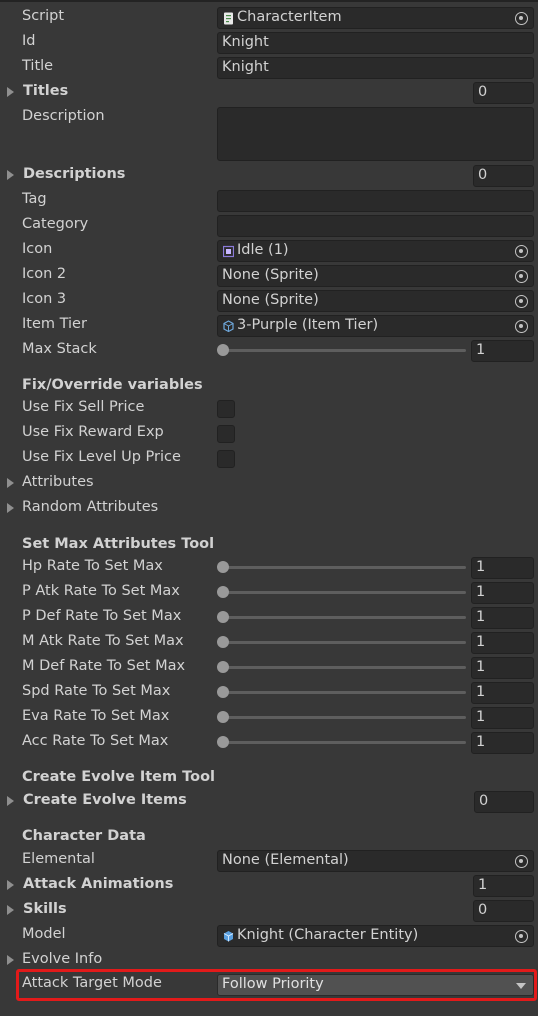  I want to click on script-field: CharacterItem, so click(375, 18).